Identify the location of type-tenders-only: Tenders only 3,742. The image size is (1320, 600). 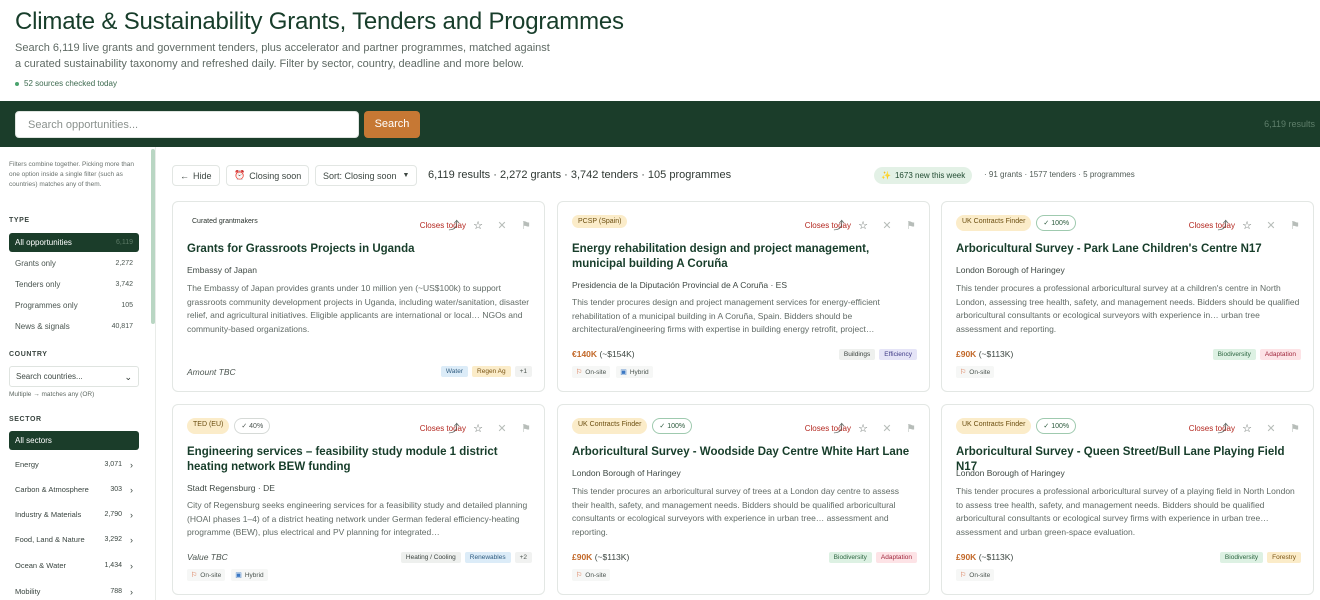
(74, 284).